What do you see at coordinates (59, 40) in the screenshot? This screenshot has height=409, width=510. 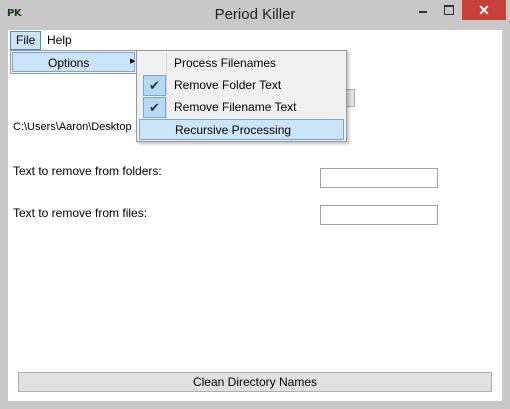 I see `menu-help: Help` at bounding box center [59, 40].